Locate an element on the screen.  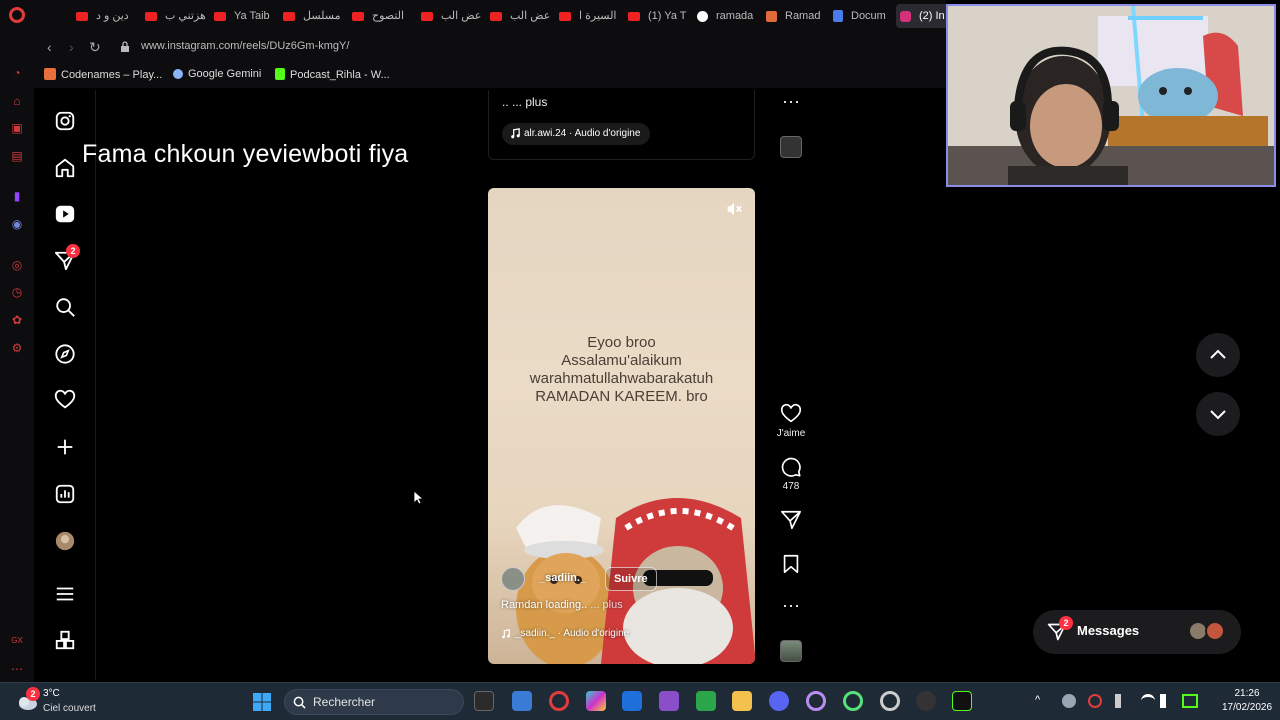
previous-audio-thumbnail is located at coordinates (791, 147).